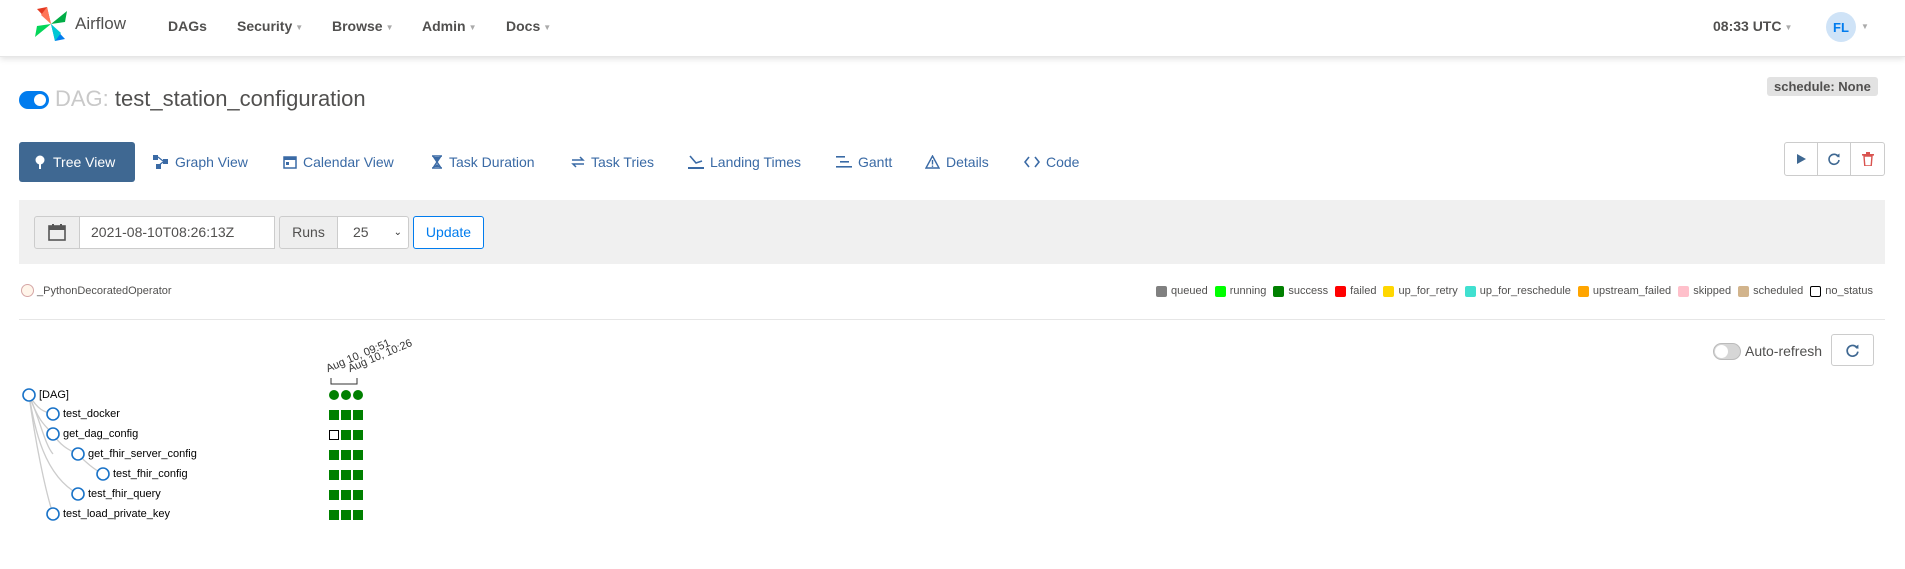 The height and width of the screenshot is (569, 1905). What do you see at coordinates (177, 232) in the screenshot?
I see `base-date-input: 2021-08-10T08:26:13Z` at bounding box center [177, 232].